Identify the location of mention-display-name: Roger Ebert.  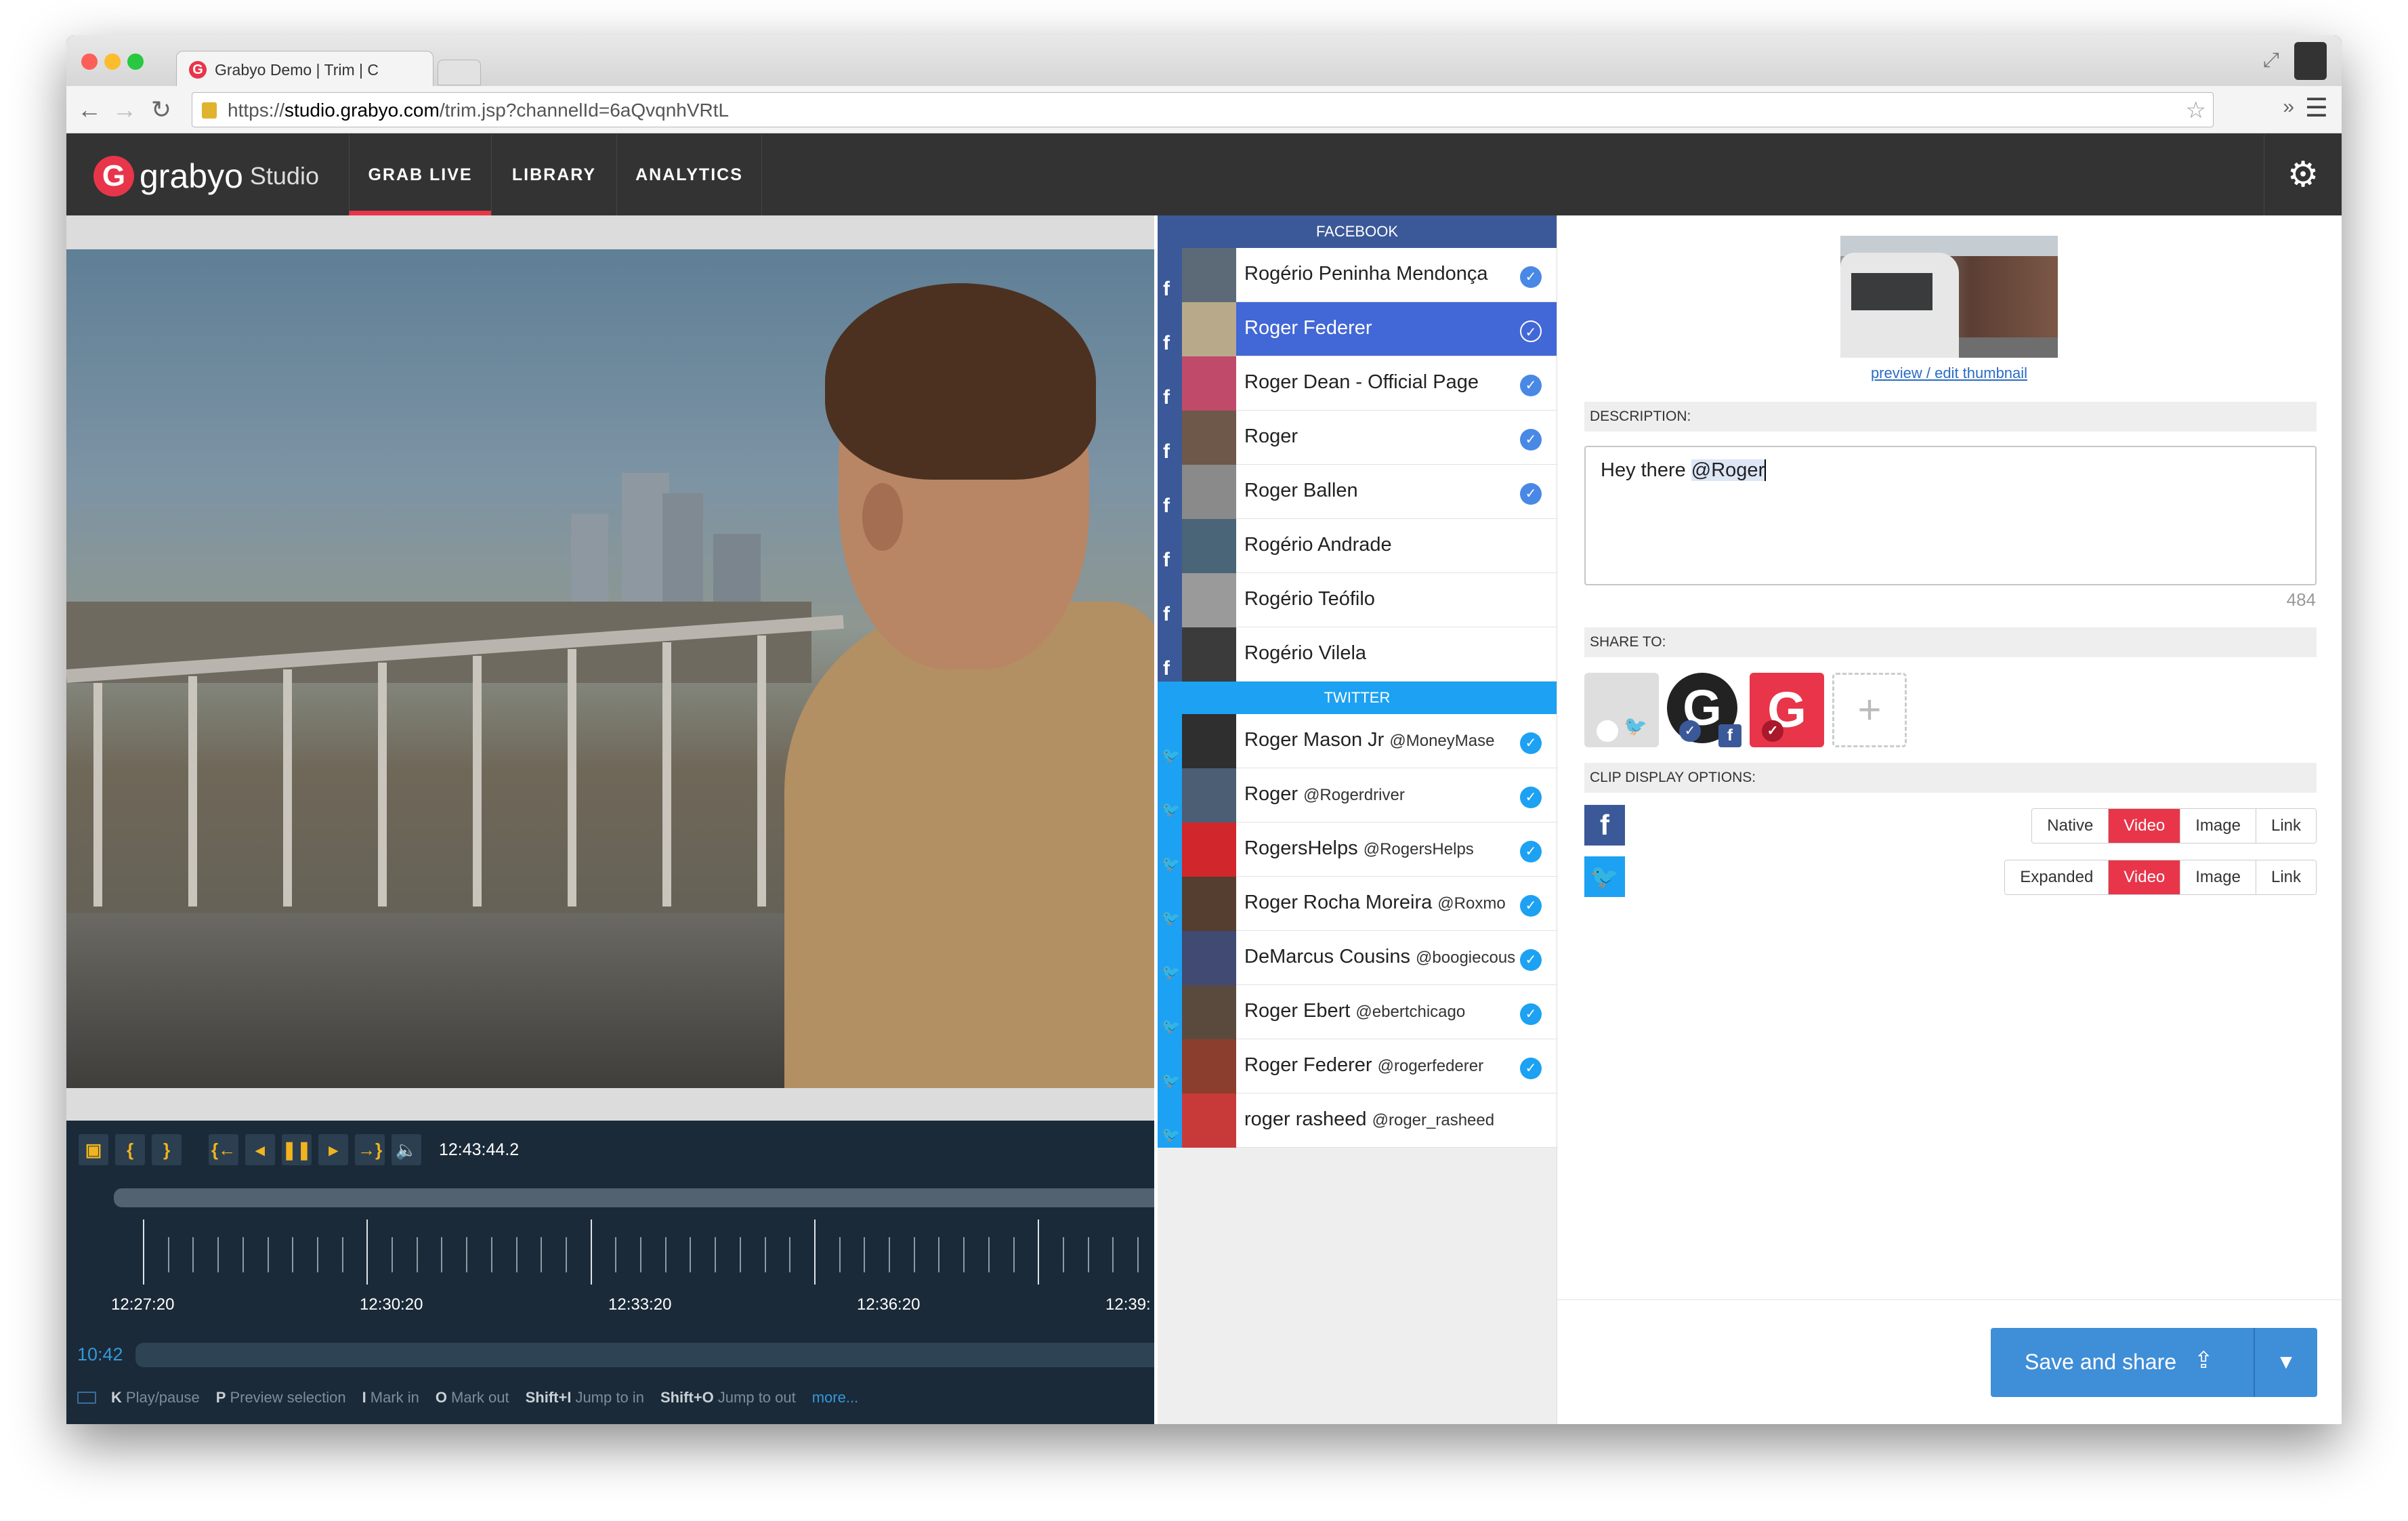
(1297, 1011).